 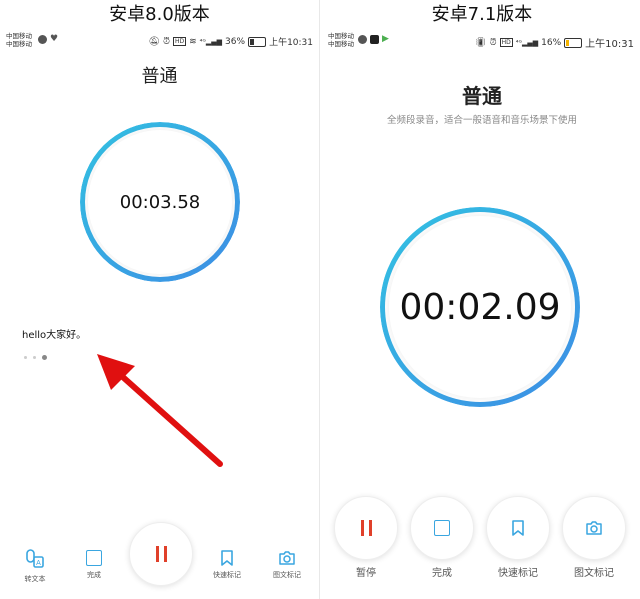 I want to click on red-arrow-annotation, so click(x=160, y=410).